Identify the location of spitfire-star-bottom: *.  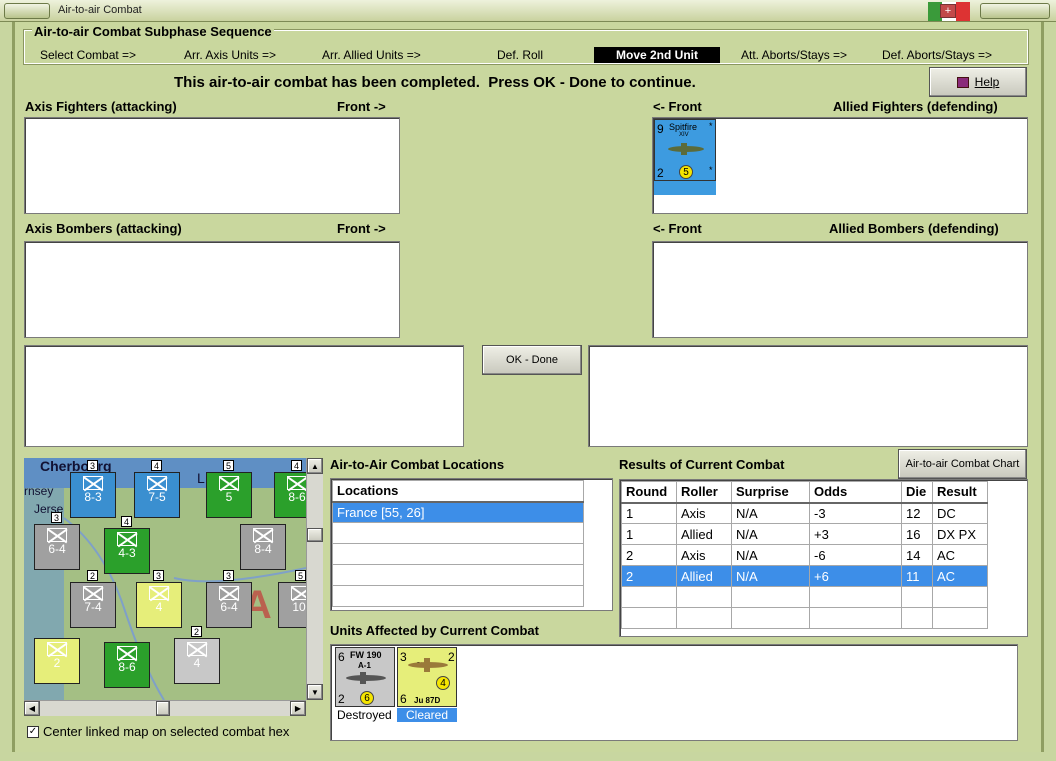
(711, 170).